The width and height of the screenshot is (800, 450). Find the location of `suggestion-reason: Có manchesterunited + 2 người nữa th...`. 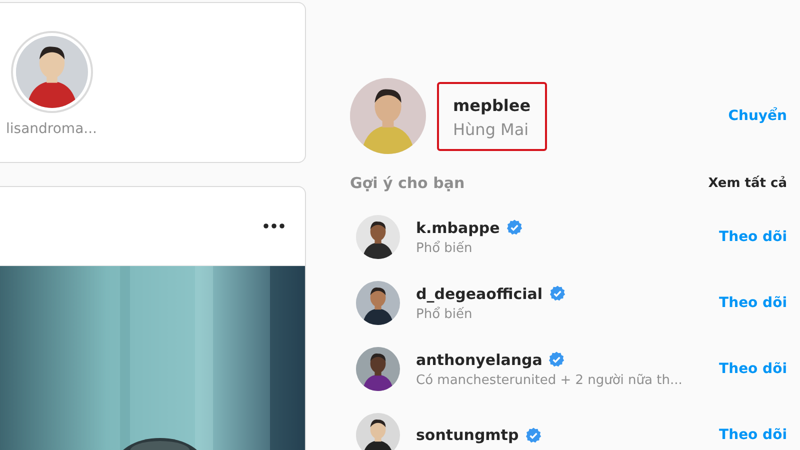

suggestion-reason: Có manchesterunited + 2 người nữa th... is located at coordinates (549, 380).